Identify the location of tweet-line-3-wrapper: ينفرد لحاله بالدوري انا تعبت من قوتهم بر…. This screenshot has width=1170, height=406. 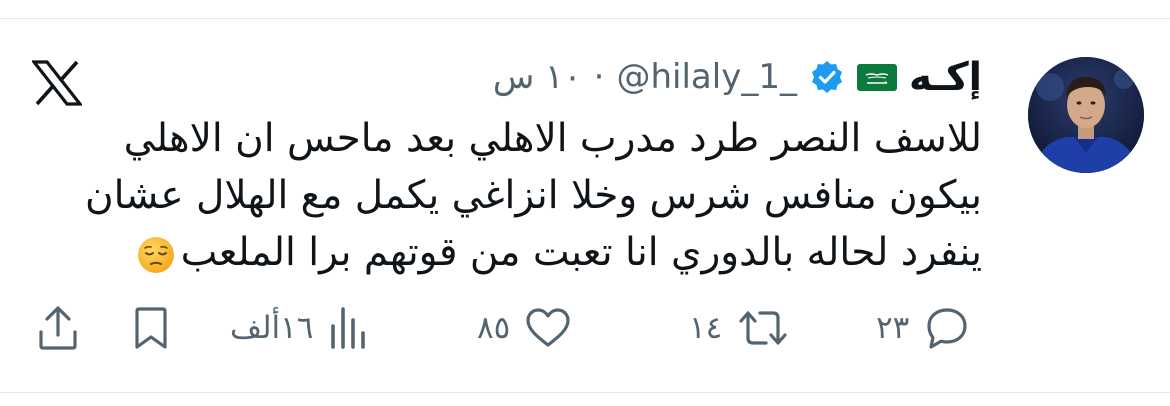
(517, 252).